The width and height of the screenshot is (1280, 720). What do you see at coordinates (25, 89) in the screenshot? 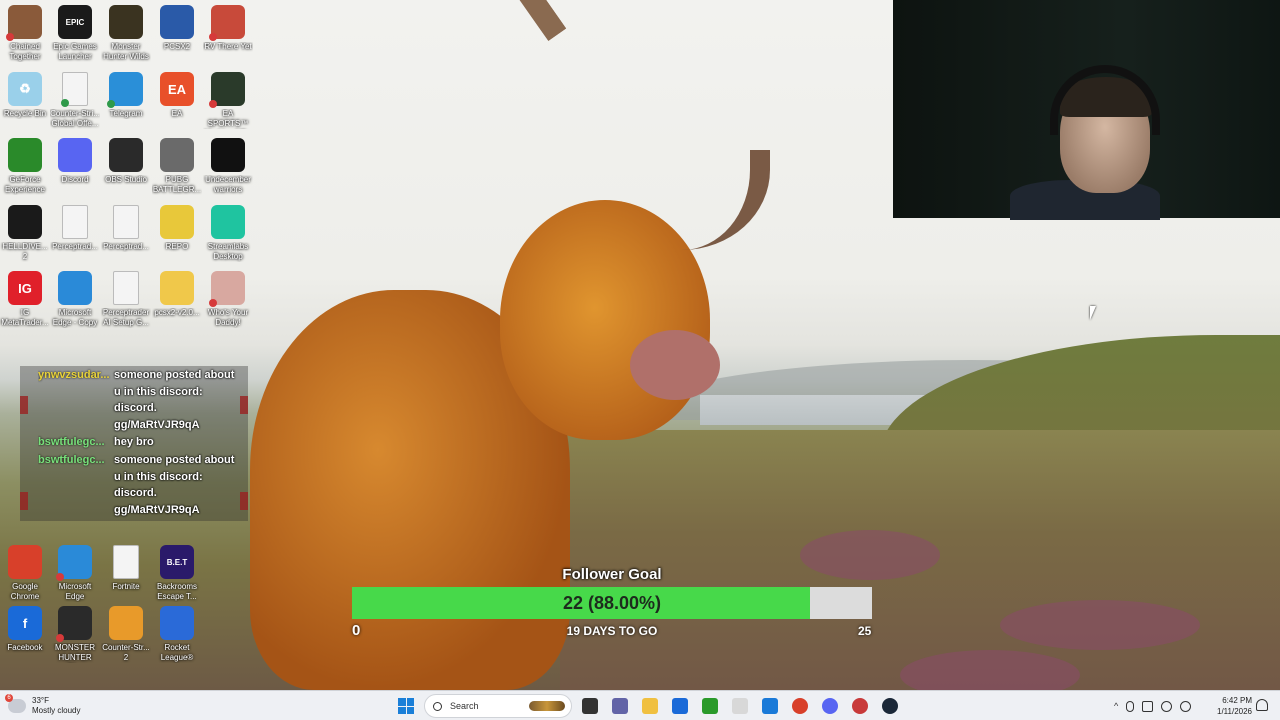
I see `recycle-bin-icon: ♻` at bounding box center [25, 89].